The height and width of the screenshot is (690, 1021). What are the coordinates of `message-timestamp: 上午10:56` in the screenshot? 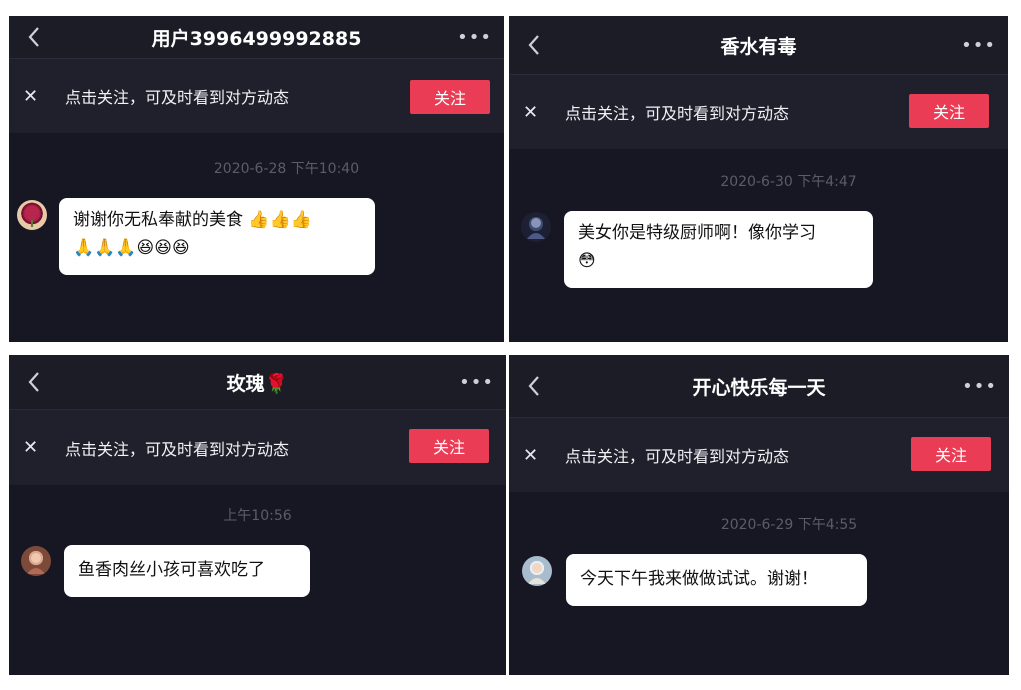 It's located at (257, 516).